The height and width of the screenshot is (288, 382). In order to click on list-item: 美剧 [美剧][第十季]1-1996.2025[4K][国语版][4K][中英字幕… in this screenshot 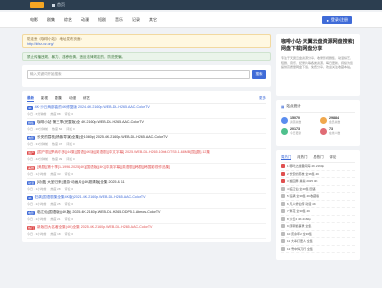, I will do `click(146, 171)`.